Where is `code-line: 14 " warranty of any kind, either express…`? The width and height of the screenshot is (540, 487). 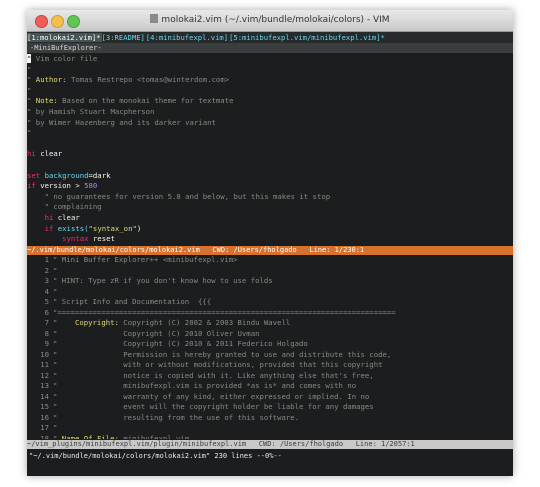
code-line: 14 " warranty of any kind, either express… is located at coordinates (270, 397).